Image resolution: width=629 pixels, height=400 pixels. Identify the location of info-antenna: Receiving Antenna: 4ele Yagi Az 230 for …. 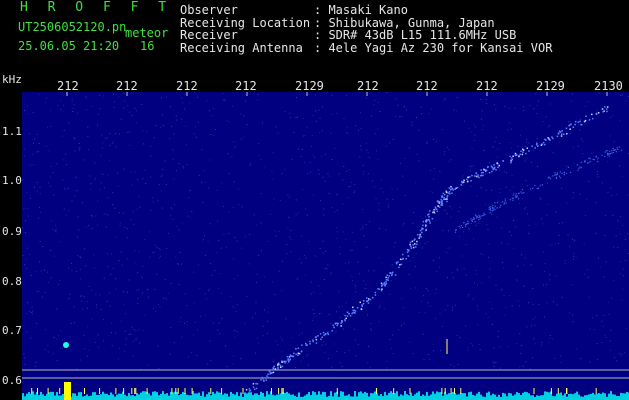
(366, 47).